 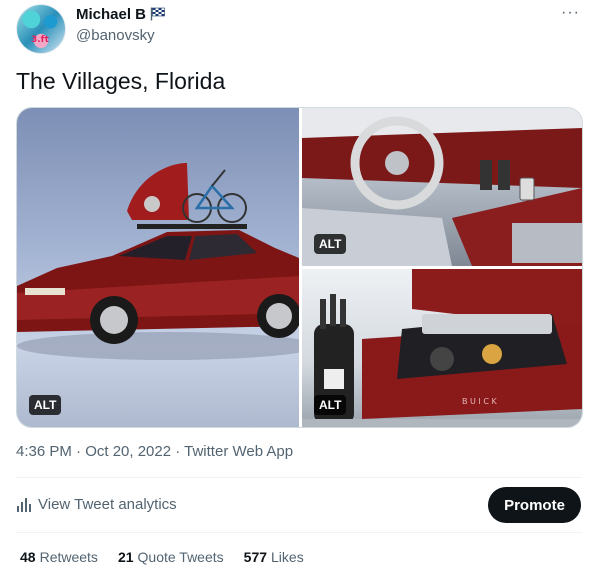 What do you see at coordinates (255, 557) in the screenshot?
I see `likes-count: 577` at bounding box center [255, 557].